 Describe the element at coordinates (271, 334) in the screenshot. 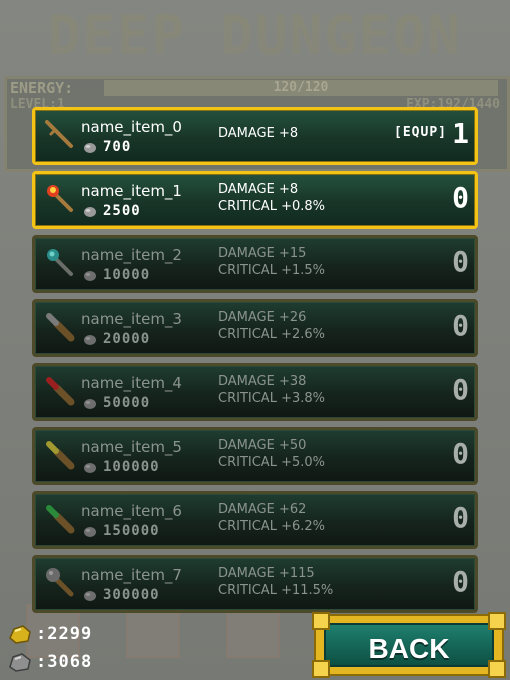

I see `item-critical: CRITICAL +2.6%` at that location.